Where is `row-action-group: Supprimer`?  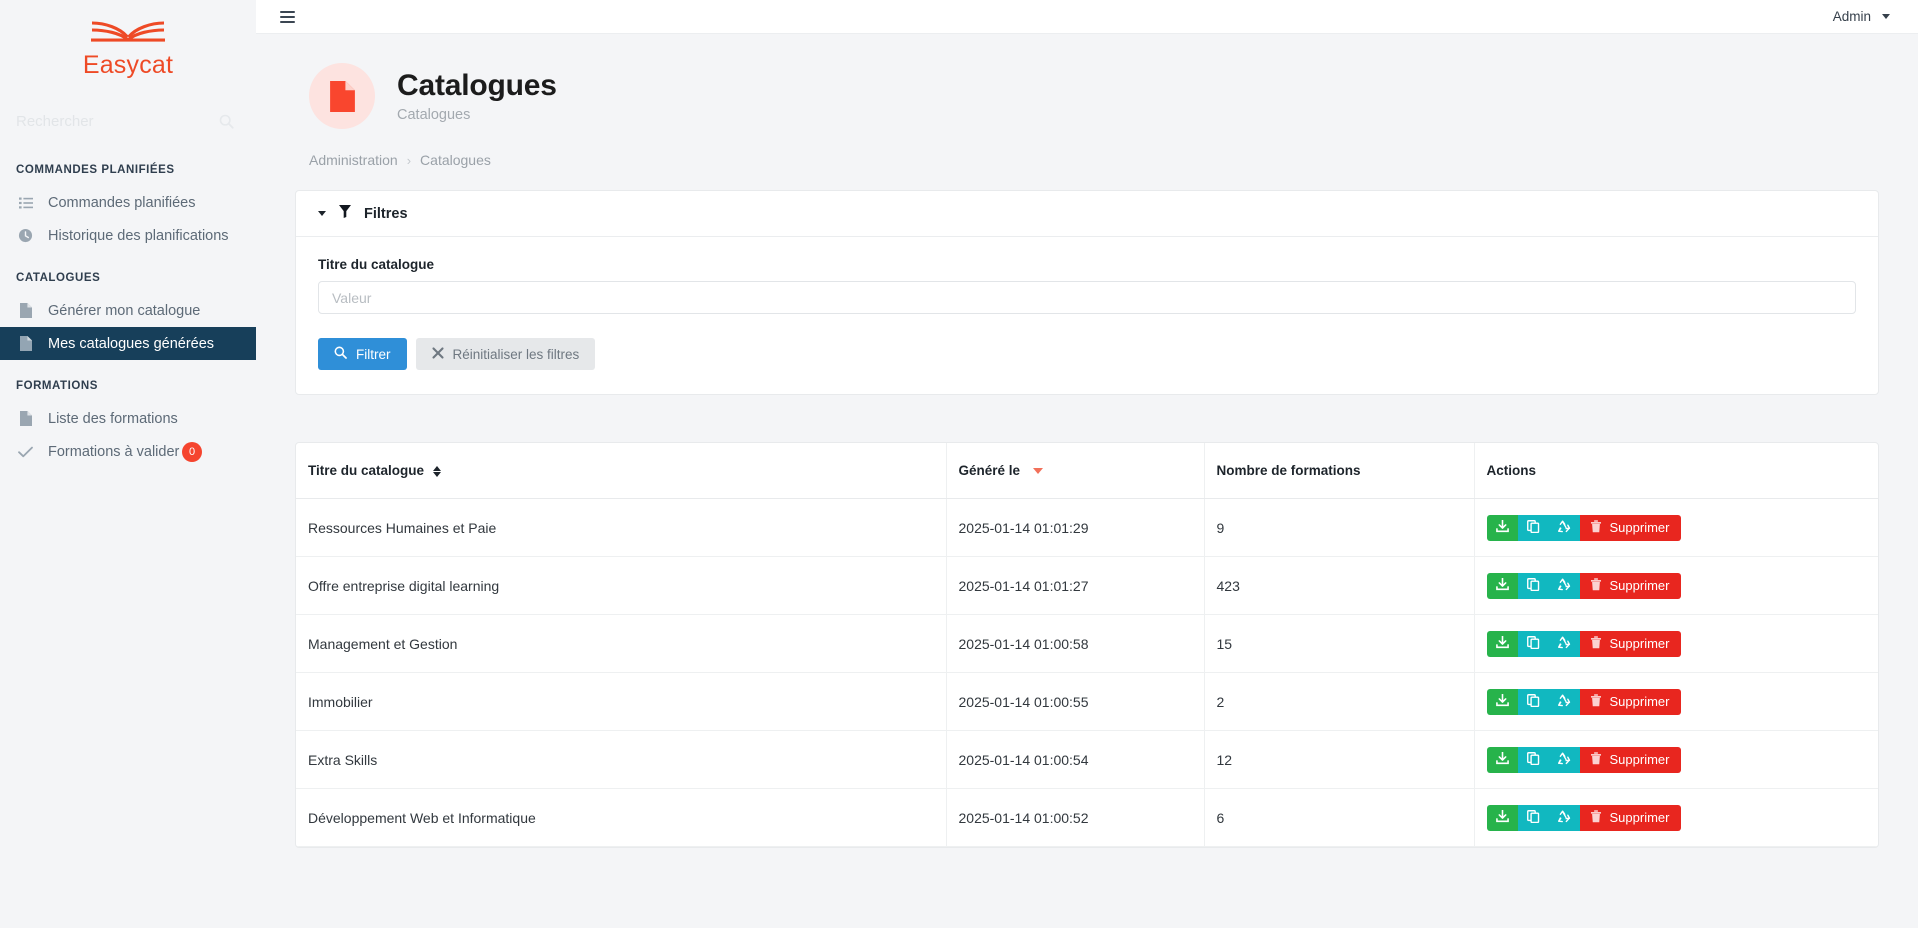
row-action-group: Supprimer is located at coordinates (1682, 759).